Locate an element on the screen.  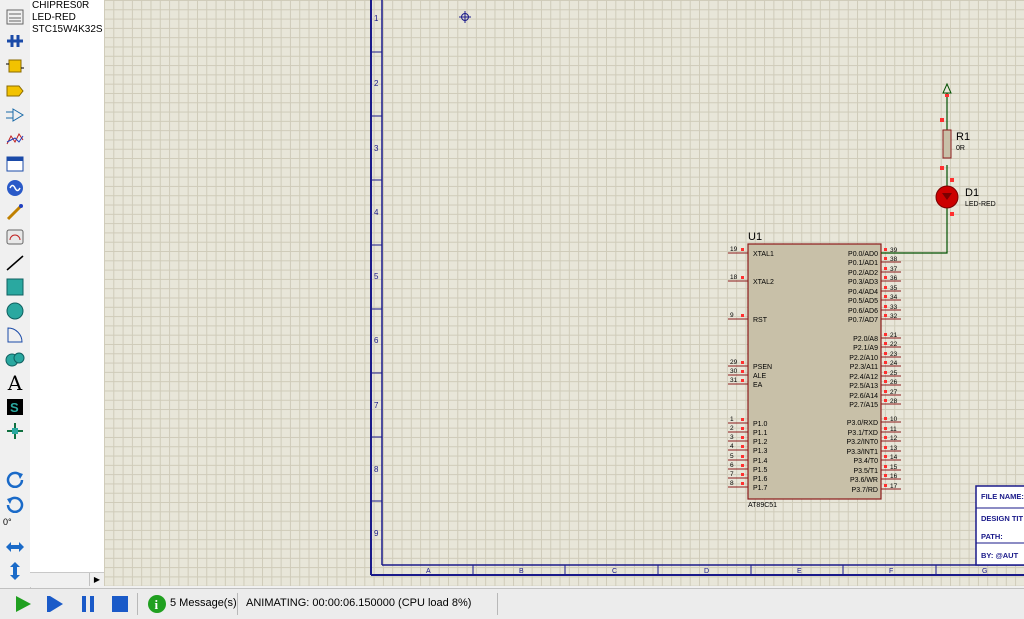
u1-left-pin-name: P1.5 is located at coordinates (760, 470).